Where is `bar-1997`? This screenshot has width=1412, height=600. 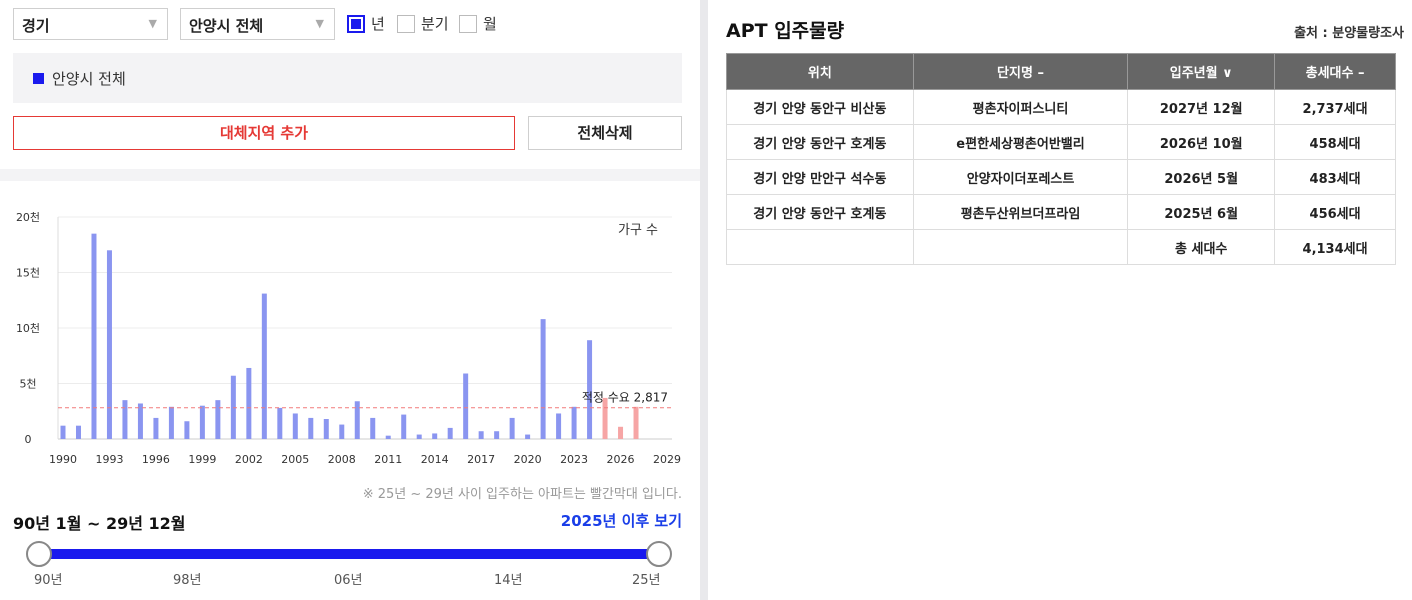
bar-1997 is located at coordinates (171, 422).